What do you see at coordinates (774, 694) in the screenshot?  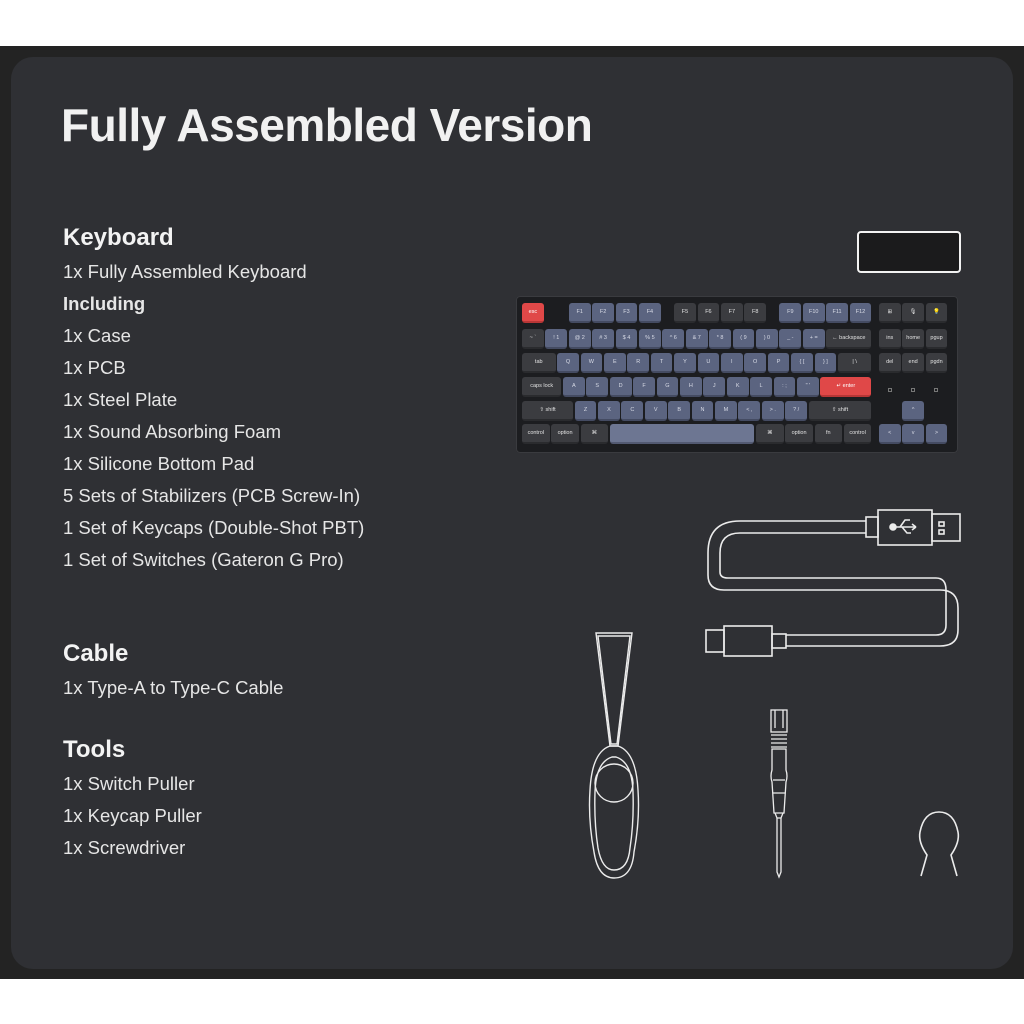 I see `accessories-drawing` at bounding box center [774, 694].